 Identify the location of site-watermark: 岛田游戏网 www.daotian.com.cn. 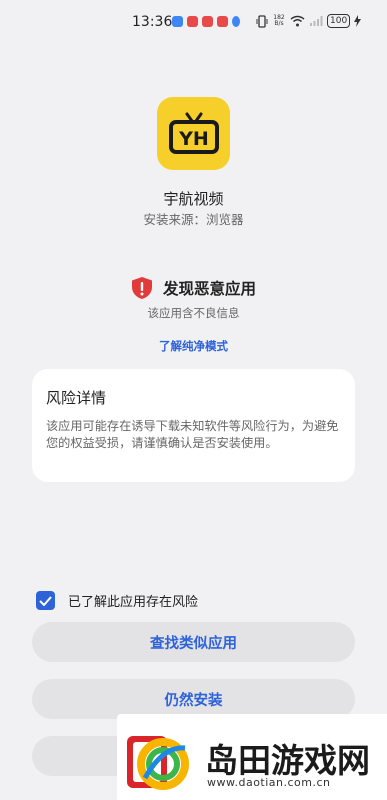
(252, 757).